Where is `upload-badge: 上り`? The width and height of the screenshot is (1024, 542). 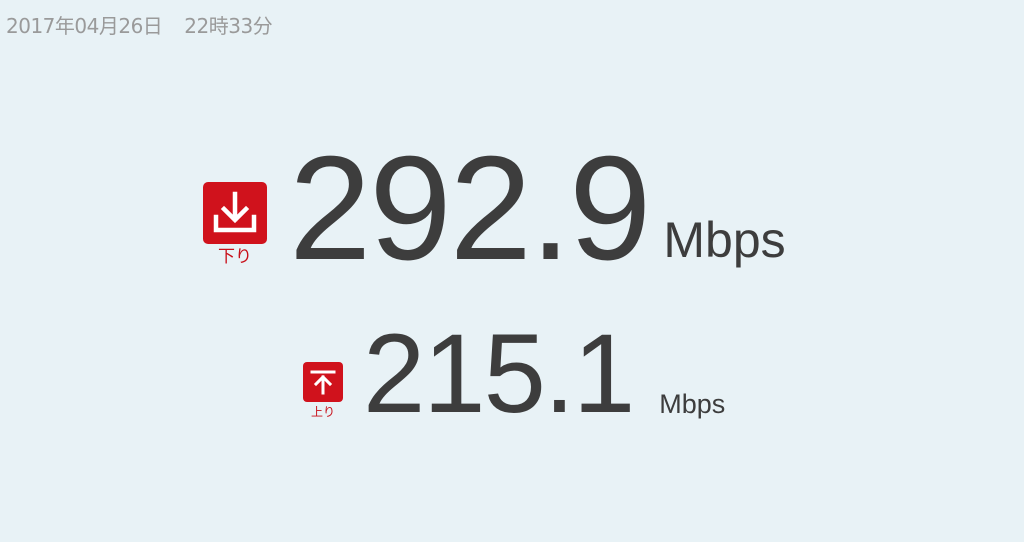 upload-badge: 上り is located at coordinates (323, 390).